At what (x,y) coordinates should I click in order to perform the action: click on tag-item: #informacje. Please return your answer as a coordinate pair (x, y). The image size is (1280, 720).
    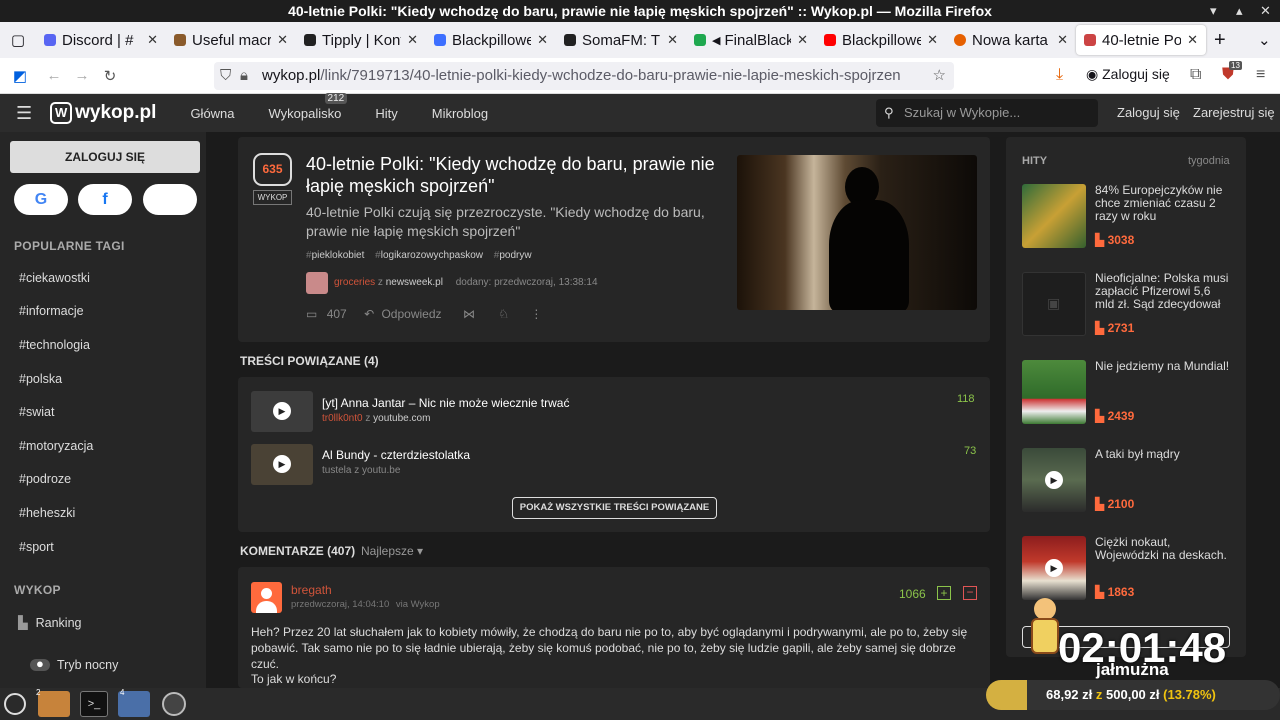
    Looking at the image, I should click on (51, 311).